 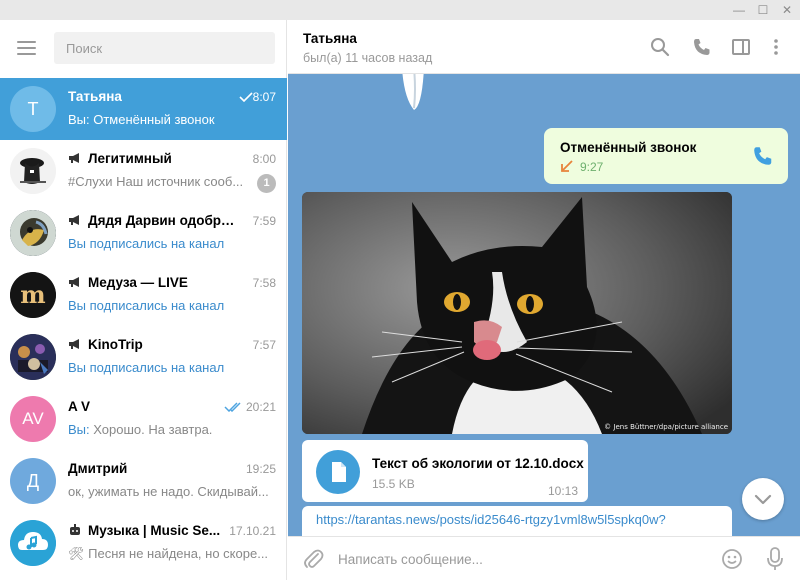 I want to click on chat-time: 7:57, so click(x=264, y=345).